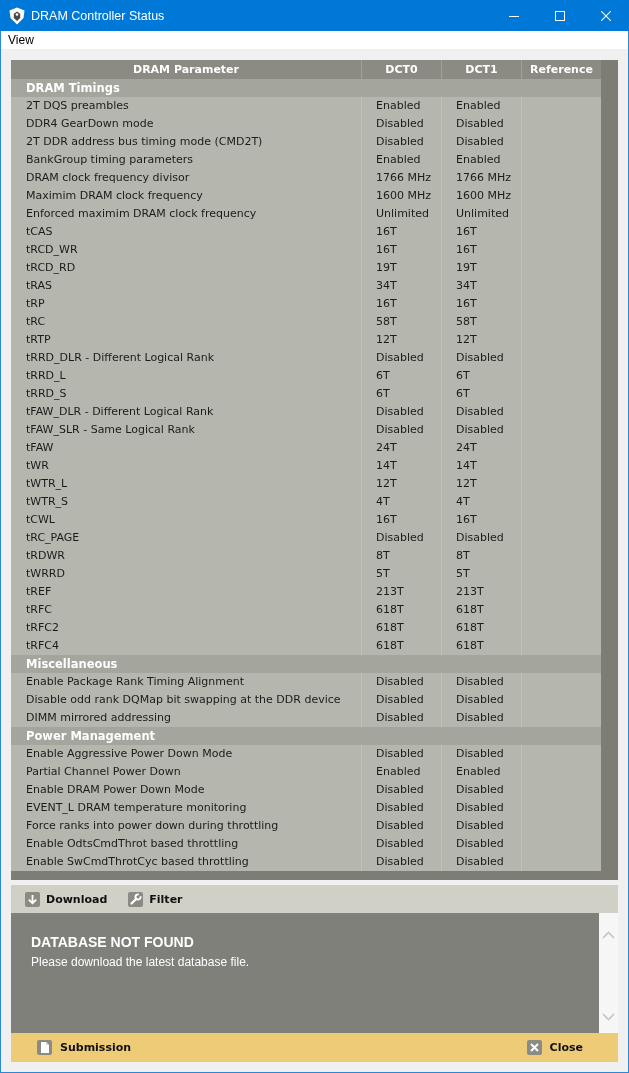  Describe the element at coordinates (481, 286) in the screenshot. I see `table-cell: 34T` at that location.